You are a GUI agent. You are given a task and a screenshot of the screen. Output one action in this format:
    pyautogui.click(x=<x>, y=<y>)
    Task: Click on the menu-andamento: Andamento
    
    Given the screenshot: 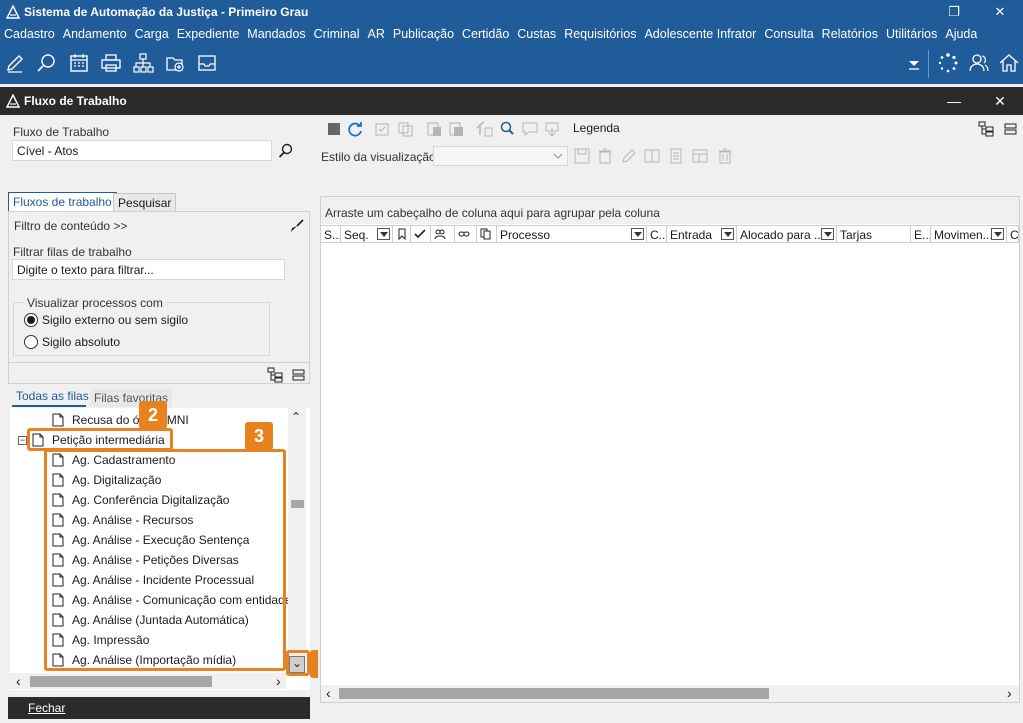 What is the action you would take?
    pyautogui.click(x=95, y=34)
    